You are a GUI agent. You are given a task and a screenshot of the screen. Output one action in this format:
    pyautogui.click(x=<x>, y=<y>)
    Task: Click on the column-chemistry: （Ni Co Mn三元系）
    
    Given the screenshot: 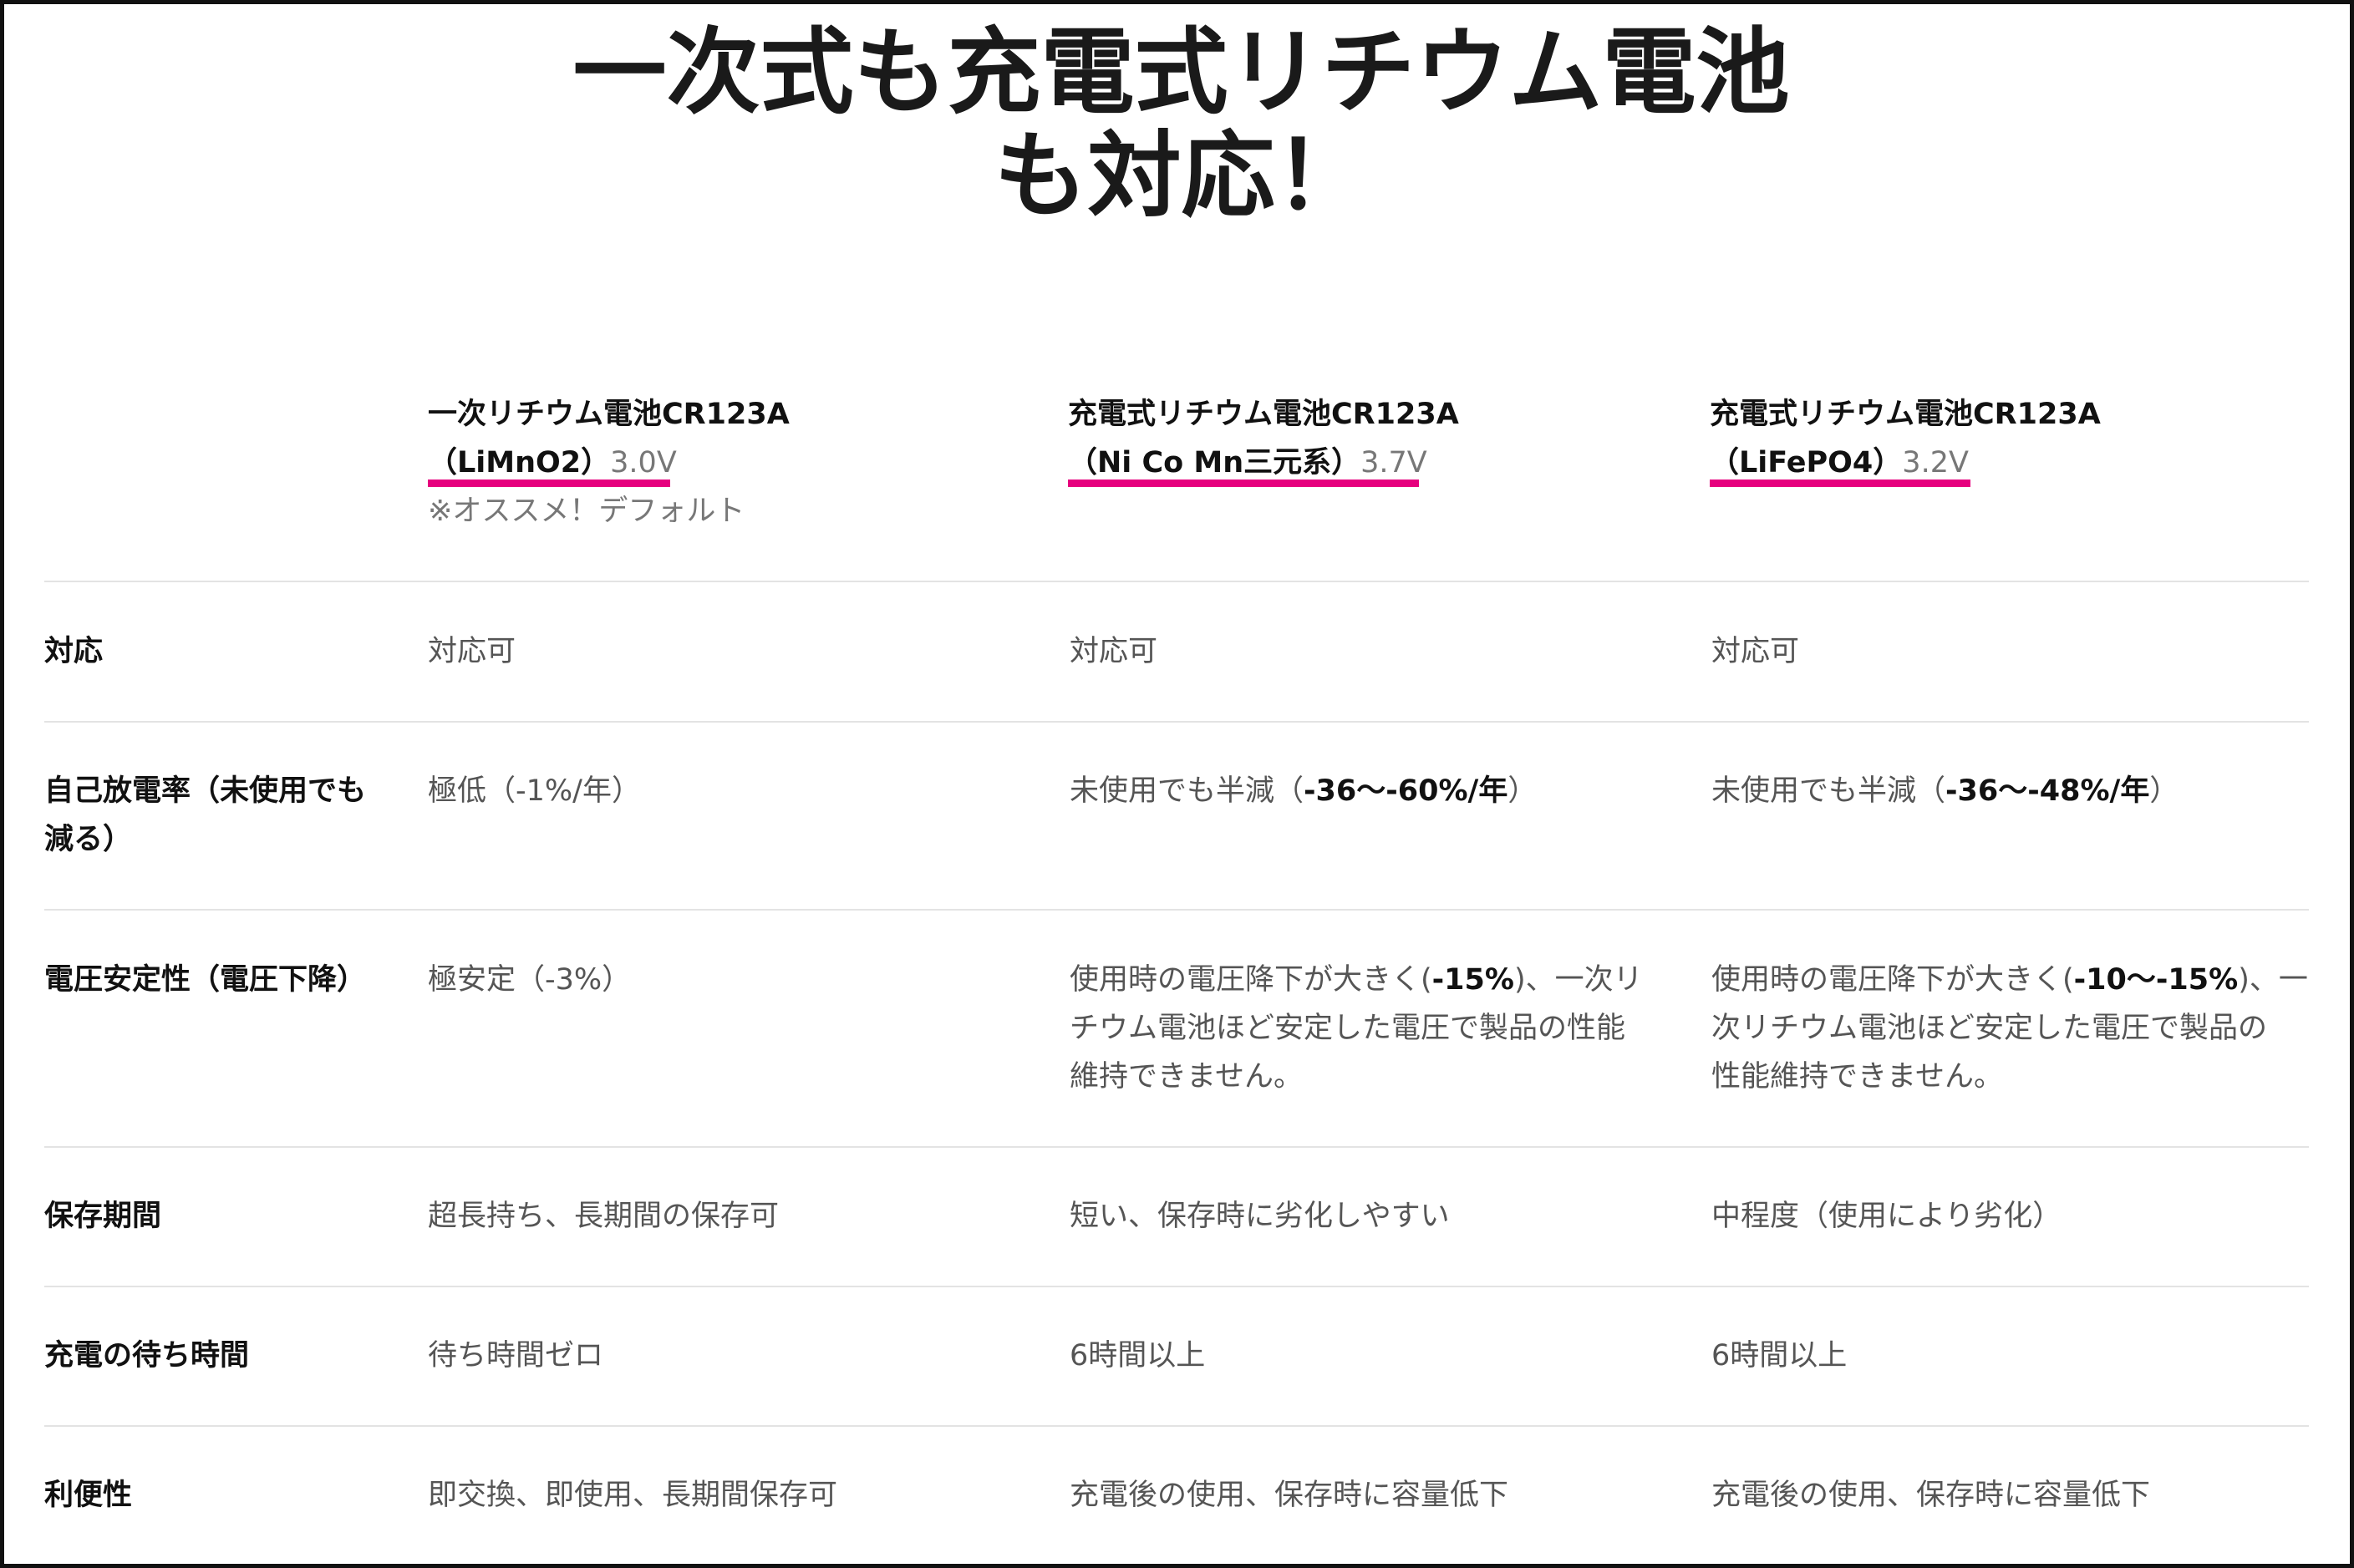 What is the action you would take?
    pyautogui.click(x=1214, y=463)
    